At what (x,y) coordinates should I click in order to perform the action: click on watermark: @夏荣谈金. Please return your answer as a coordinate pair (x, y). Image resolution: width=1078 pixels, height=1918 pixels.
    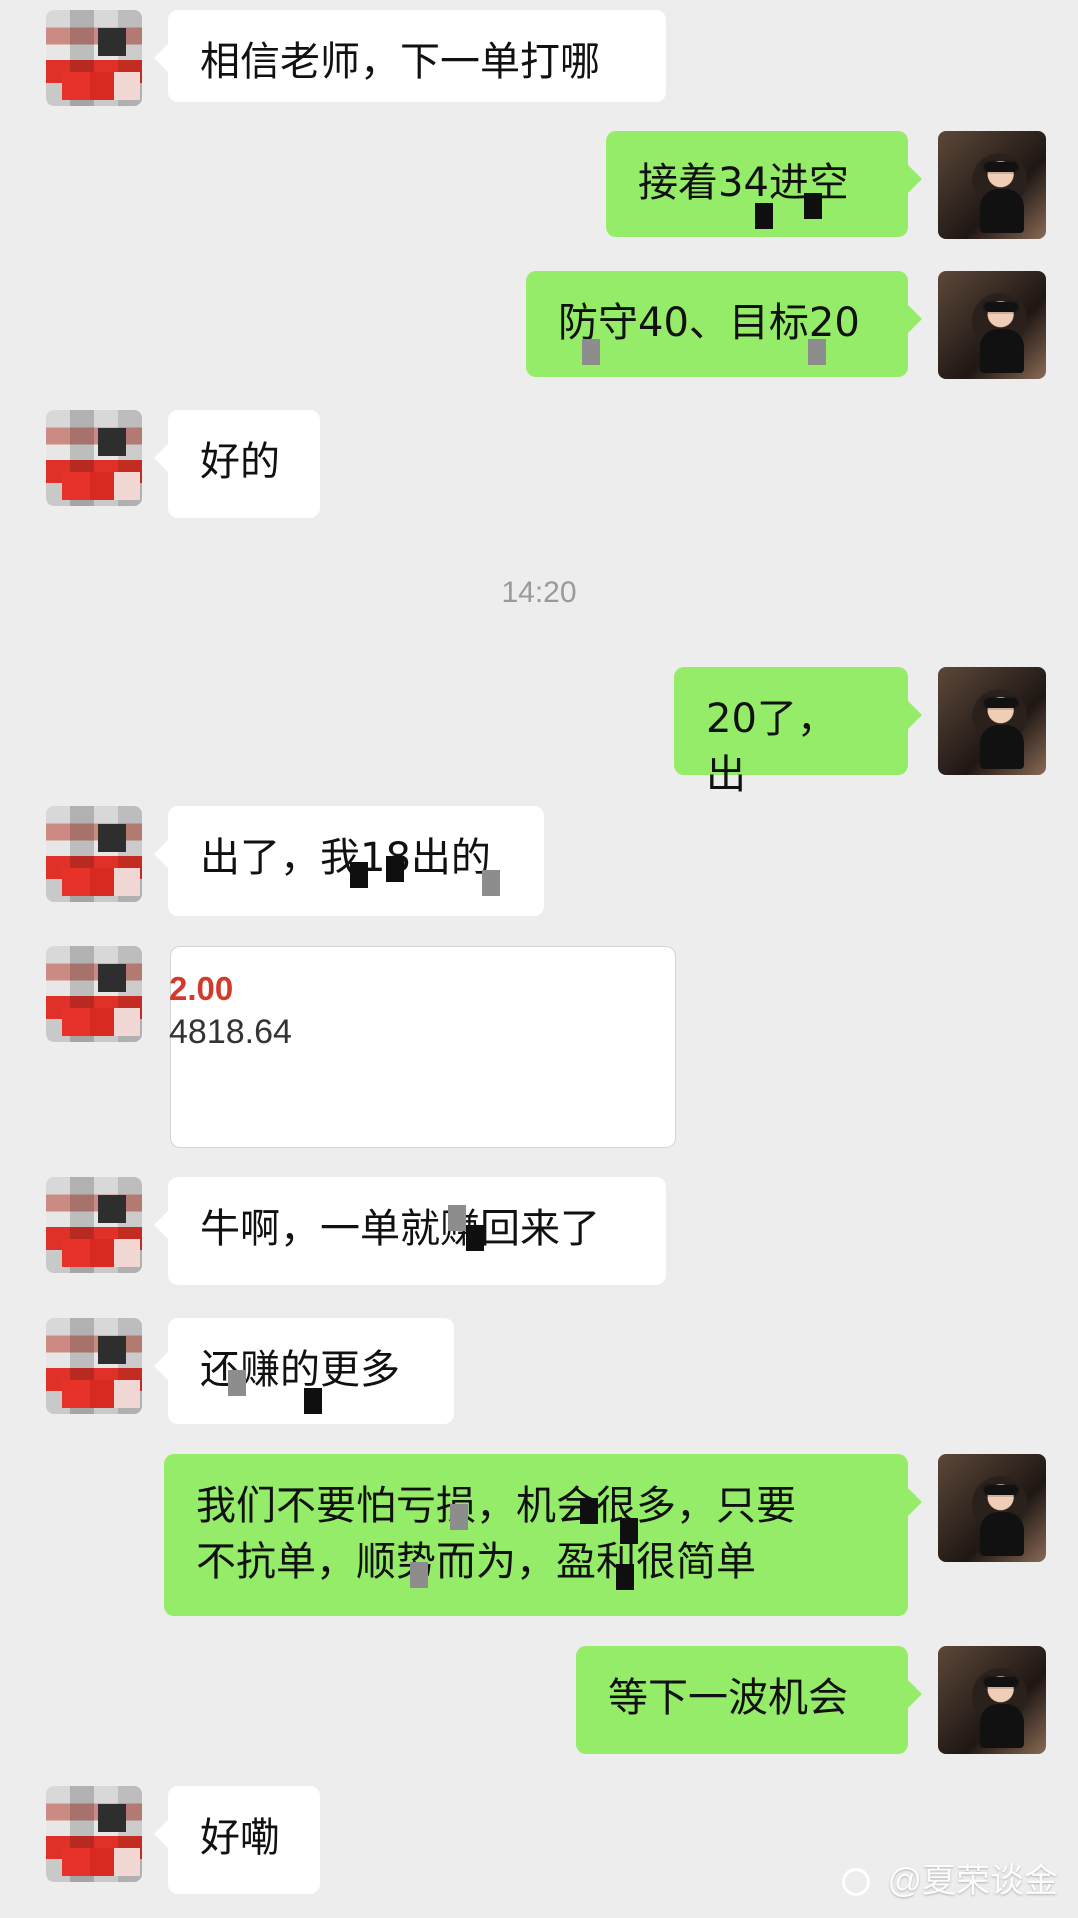
    Looking at the image, I should click on (950, 1877).